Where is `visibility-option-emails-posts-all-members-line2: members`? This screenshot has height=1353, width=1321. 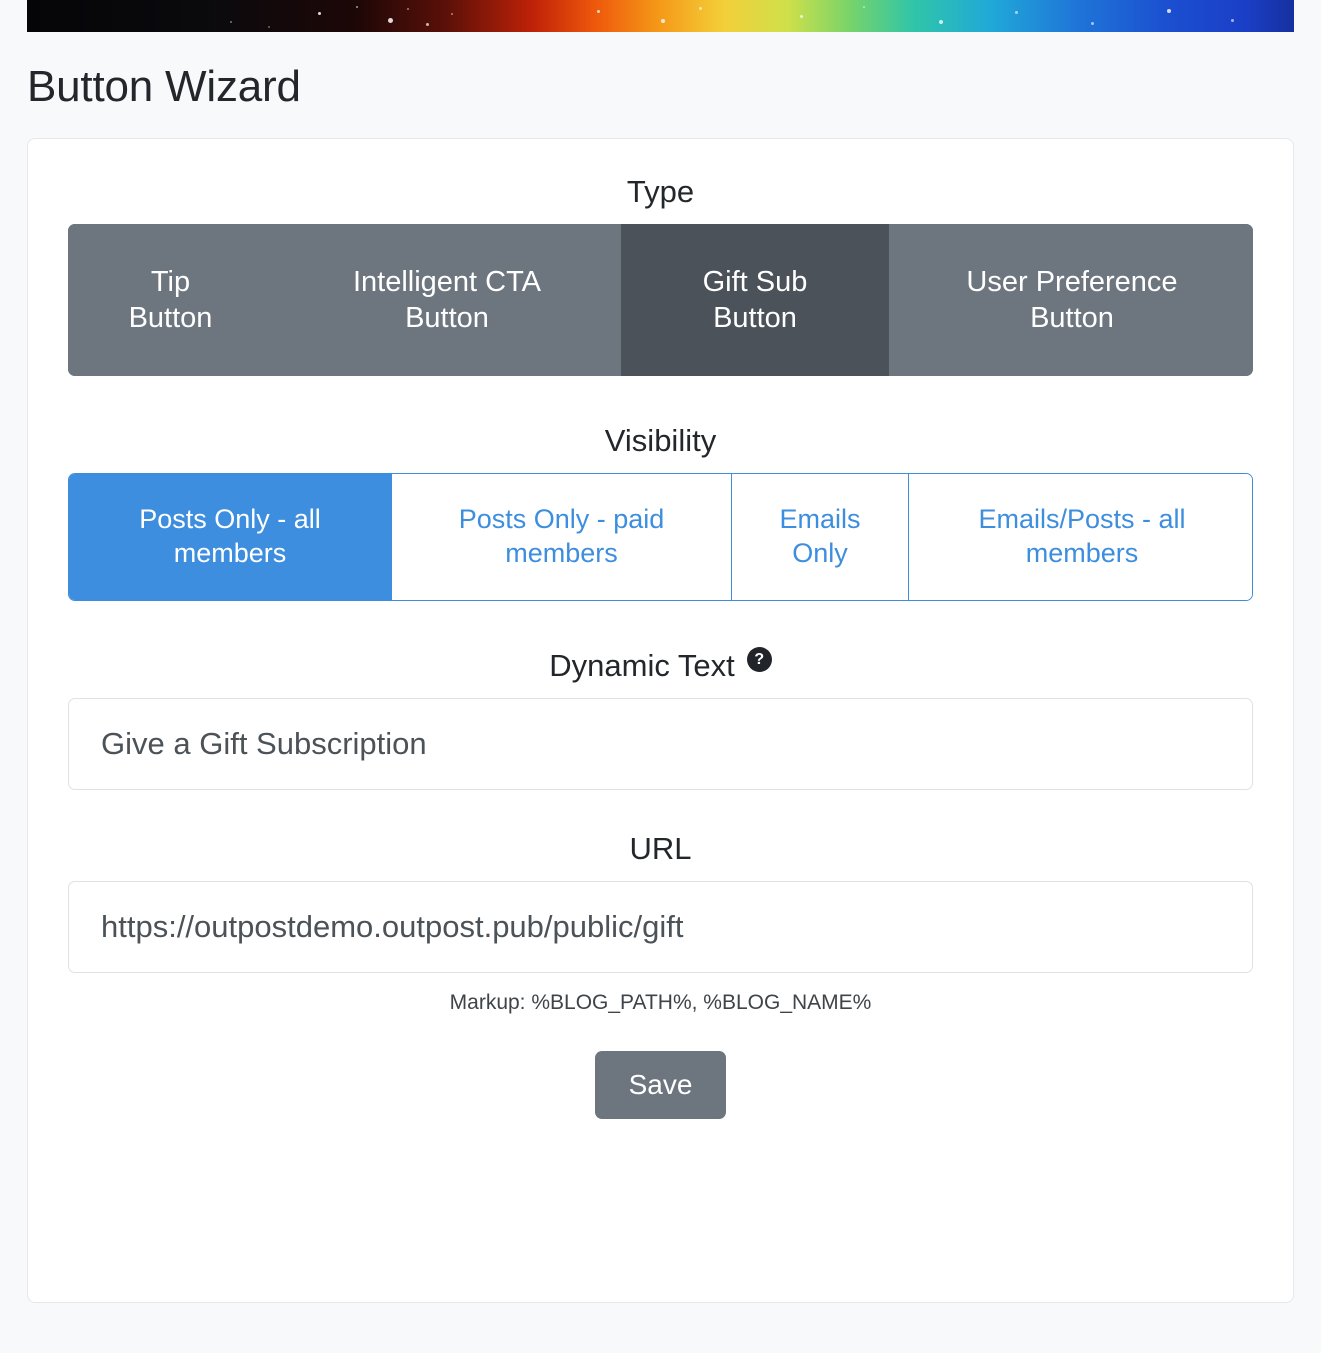
visibility-option-emails-posts-all-members-line2: members is located at coordinates (1082, 552).